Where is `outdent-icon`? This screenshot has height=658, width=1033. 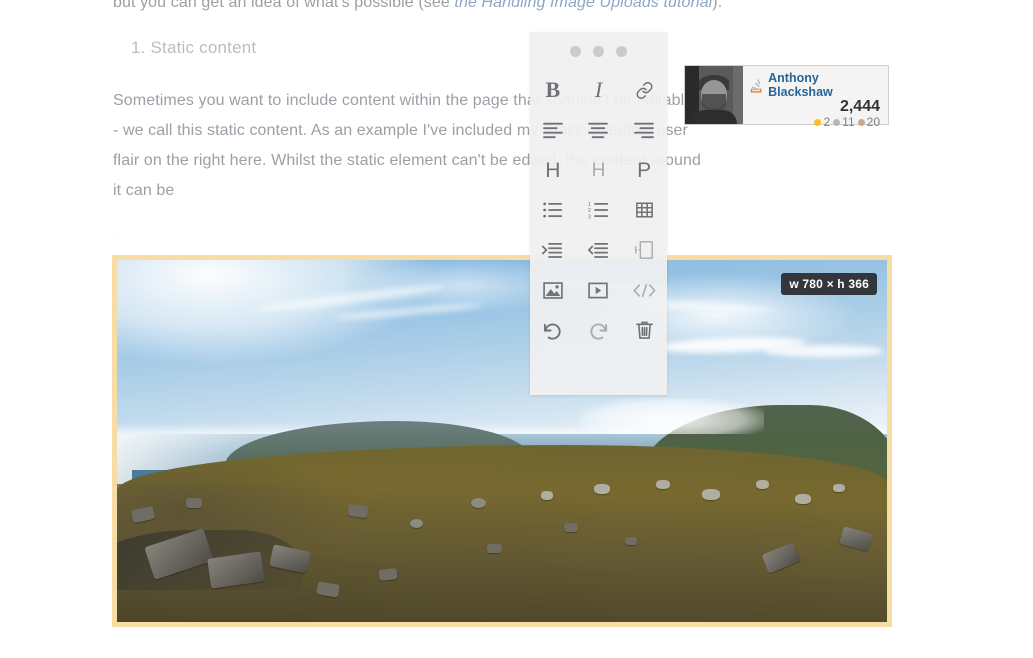 outdent-icon is located at coordinates (598, 250).